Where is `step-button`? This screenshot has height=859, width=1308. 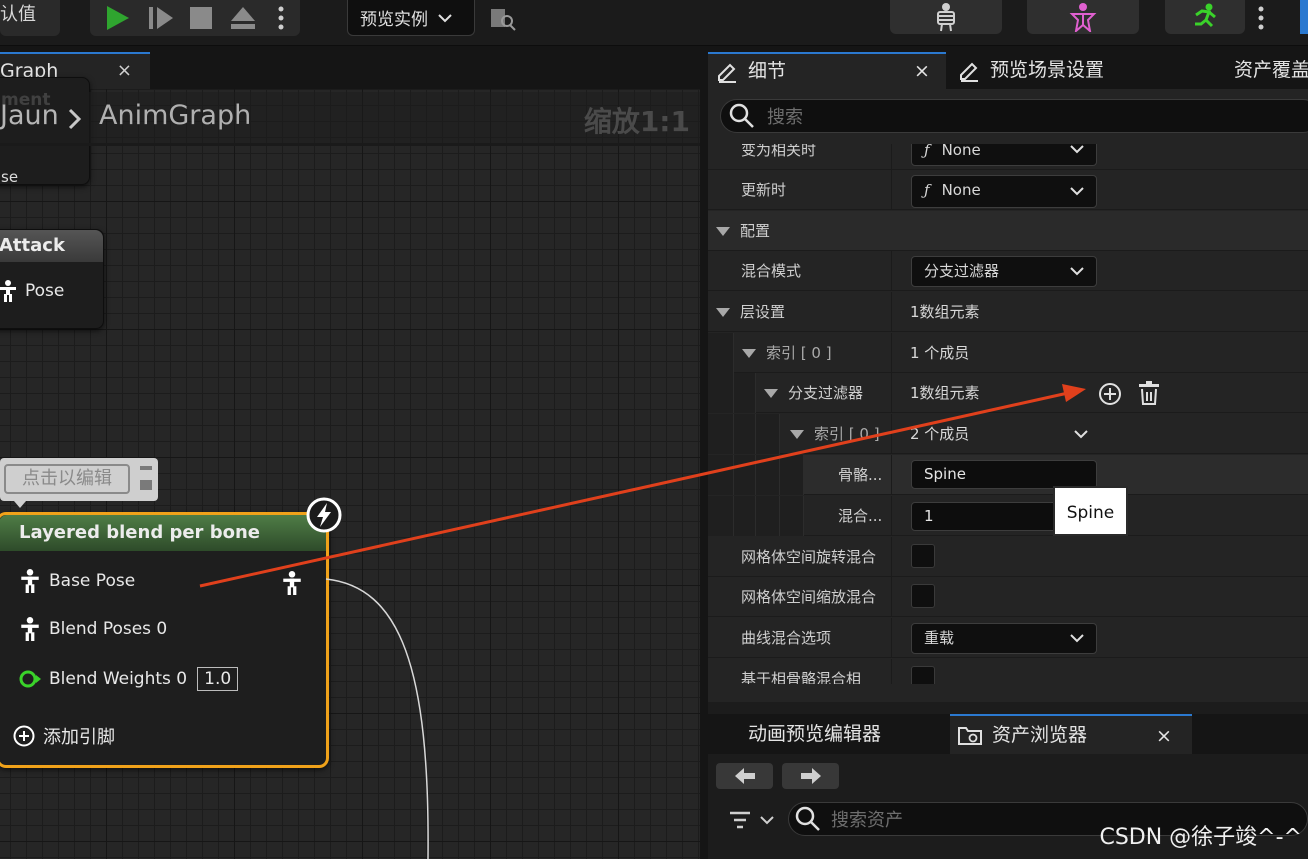
step-button is located at coordinates (161, 18).